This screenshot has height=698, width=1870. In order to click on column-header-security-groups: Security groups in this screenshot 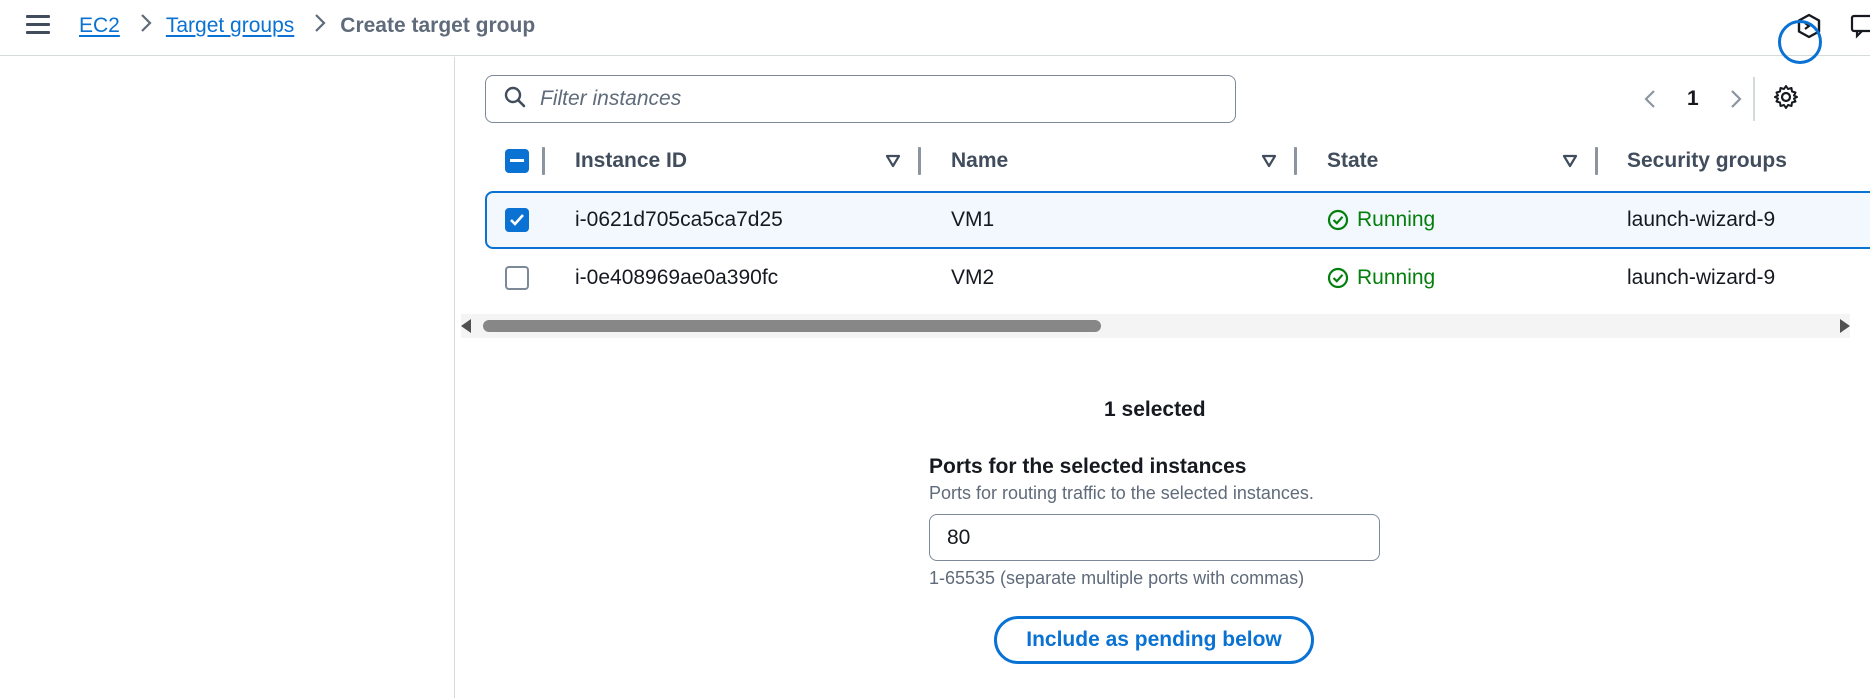, I will do `click(1707, 161)`.